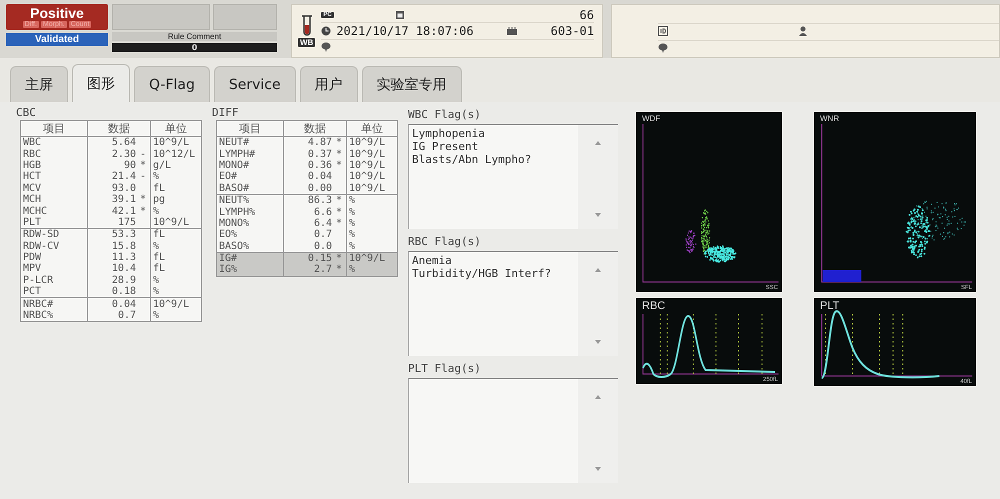 This screenshot has width=1000, height=499. What do you see at coordinates (250, 224) in the screenshot?
I see `table-cell: MONO%` at bounding box center [250, 224].